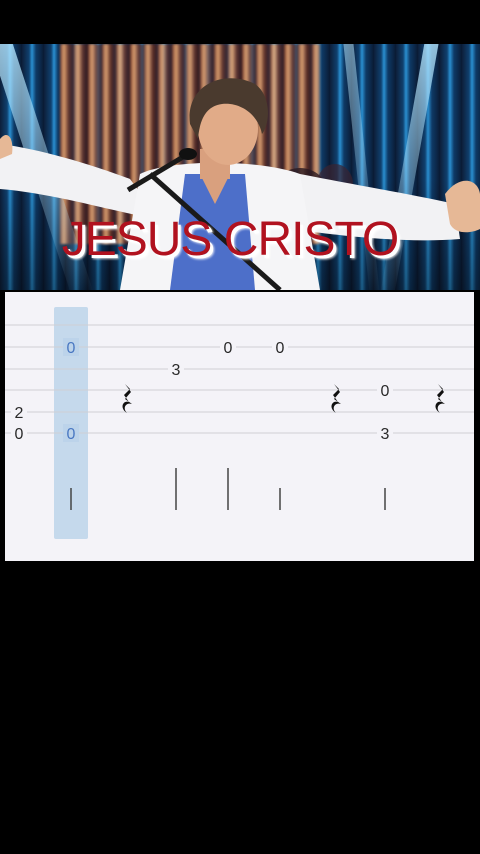 The height and width of the screenshot is (854, 480). I want to click on fret-number: 2, so click(19, 413).